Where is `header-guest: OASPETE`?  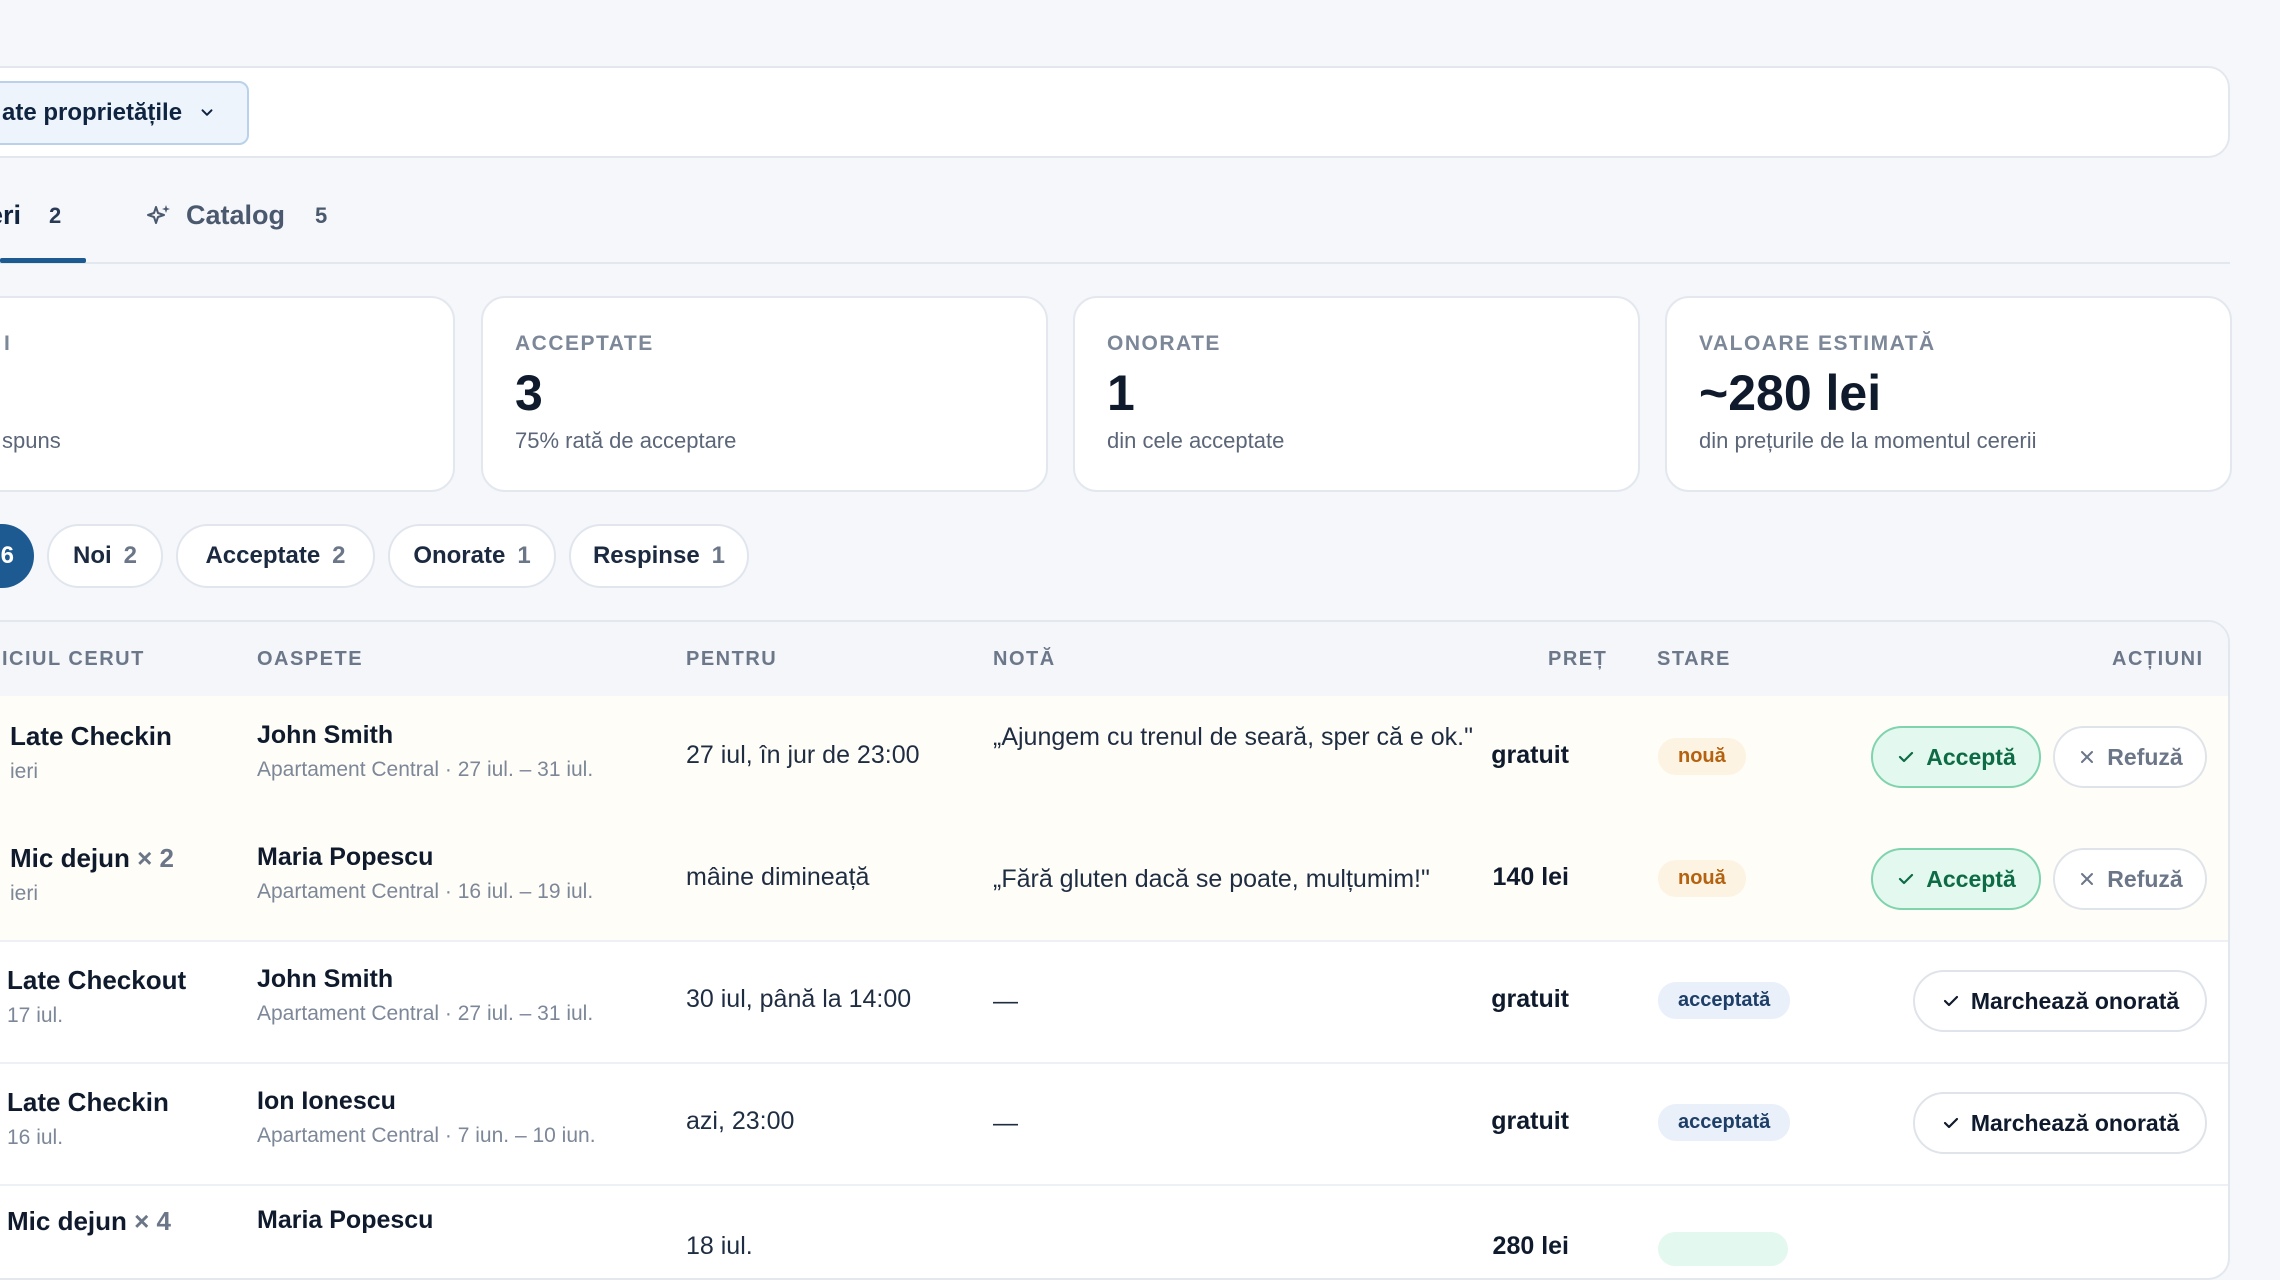 header-guest: OASPETE is located at coordinates (310, 659).